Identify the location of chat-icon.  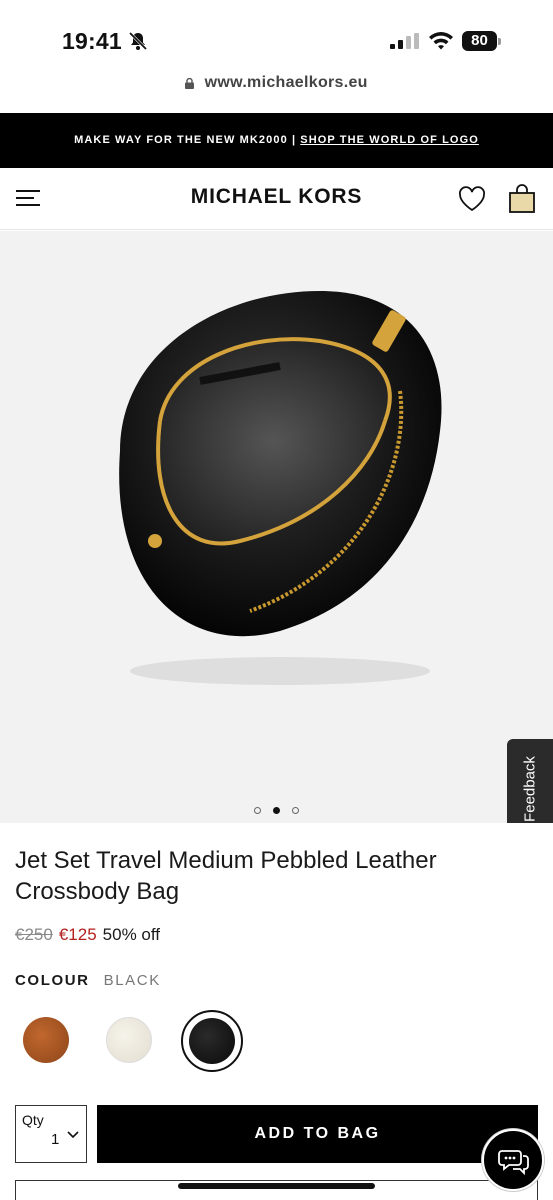
(513, 1162).